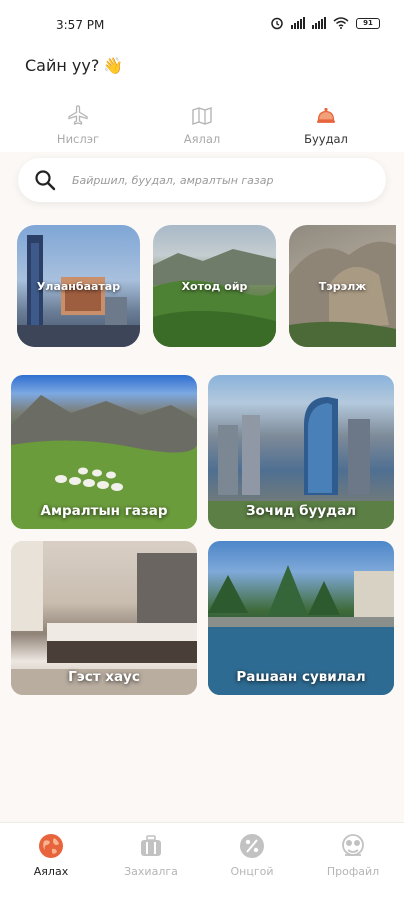  What do you see at coordinates (202, 25) in the screenshot?
I see `status-bar: 3:57 PM 91` at bounding box center [202, 25].